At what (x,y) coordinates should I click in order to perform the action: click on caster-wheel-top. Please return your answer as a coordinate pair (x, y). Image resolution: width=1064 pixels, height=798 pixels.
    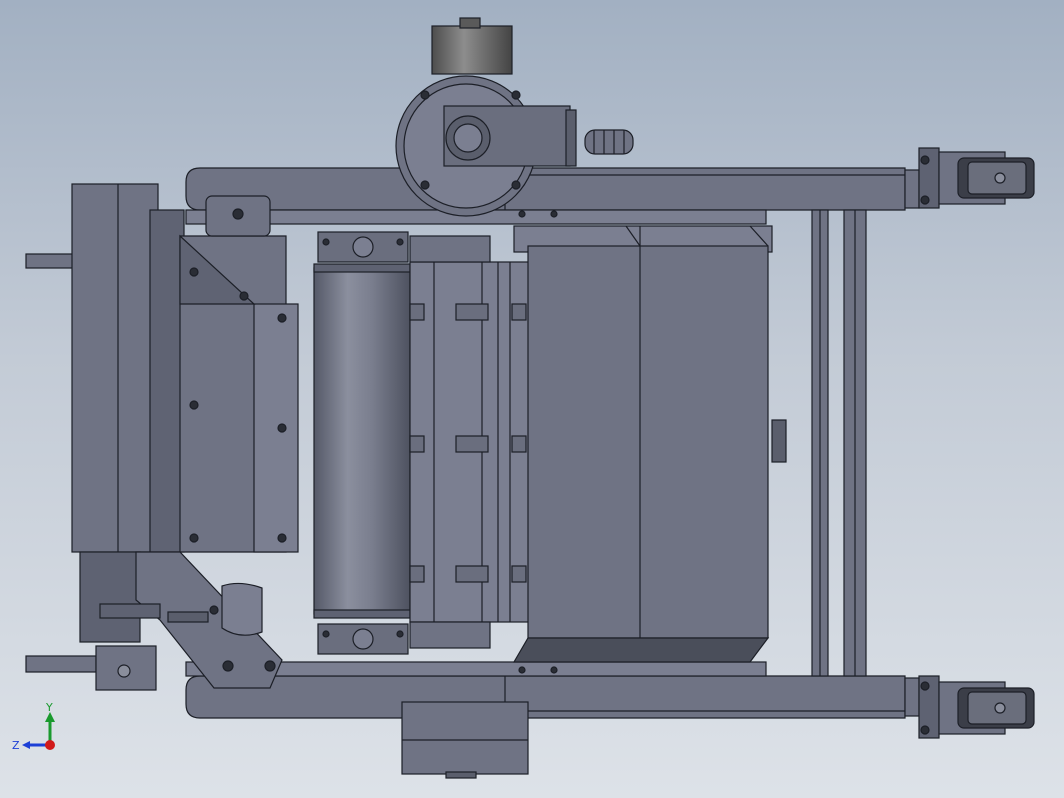
    Looking at the image, I should click on (969, 178).